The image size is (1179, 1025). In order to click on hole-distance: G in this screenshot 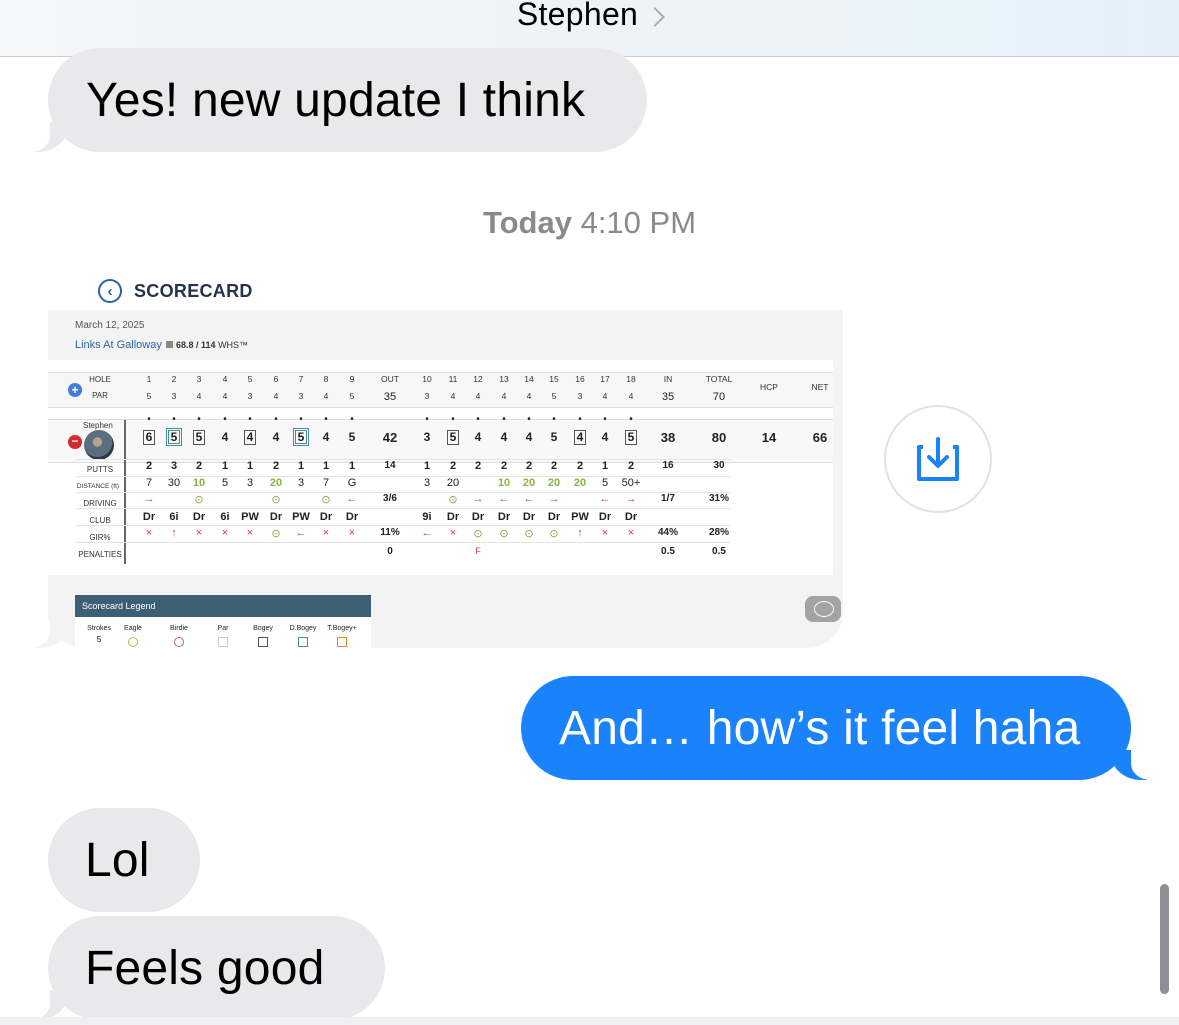, I will do `click(352, 483)`.